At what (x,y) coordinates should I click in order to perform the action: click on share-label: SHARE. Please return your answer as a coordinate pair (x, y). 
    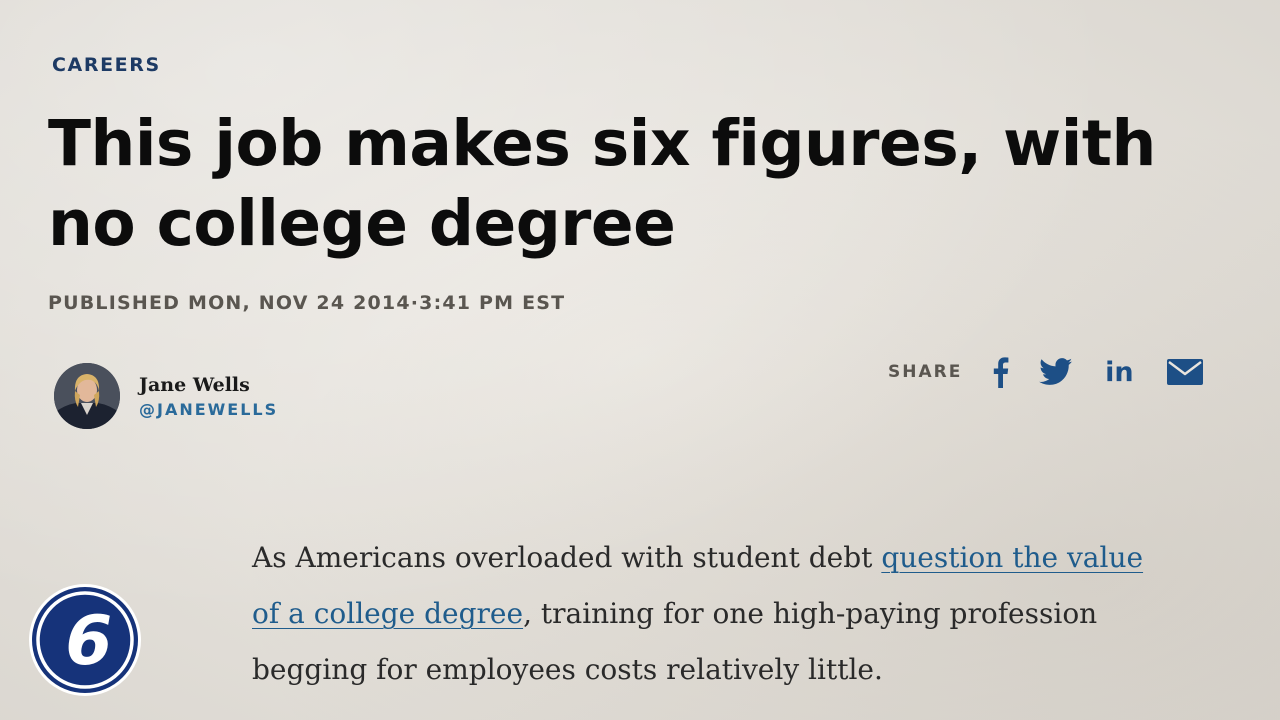
    Looking at the image, I should click on (925, 372).